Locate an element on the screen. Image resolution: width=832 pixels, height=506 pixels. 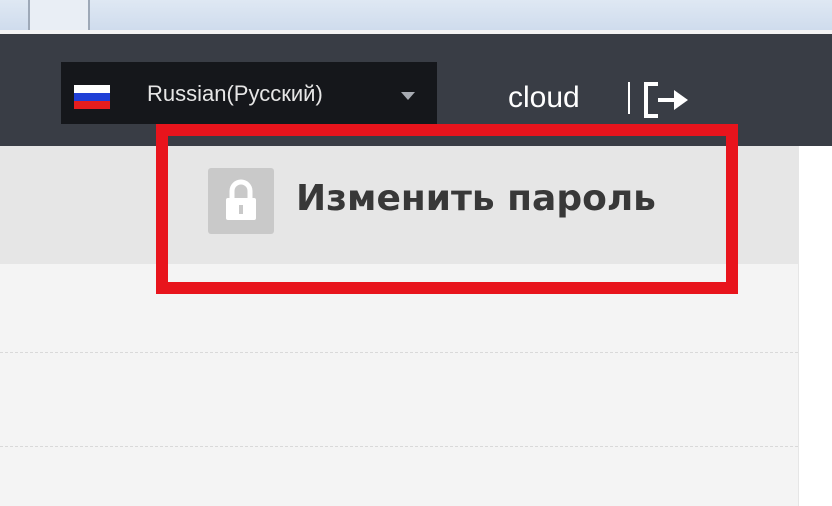
language-select: Russian(Русский) is located at coordinates (249, 93).